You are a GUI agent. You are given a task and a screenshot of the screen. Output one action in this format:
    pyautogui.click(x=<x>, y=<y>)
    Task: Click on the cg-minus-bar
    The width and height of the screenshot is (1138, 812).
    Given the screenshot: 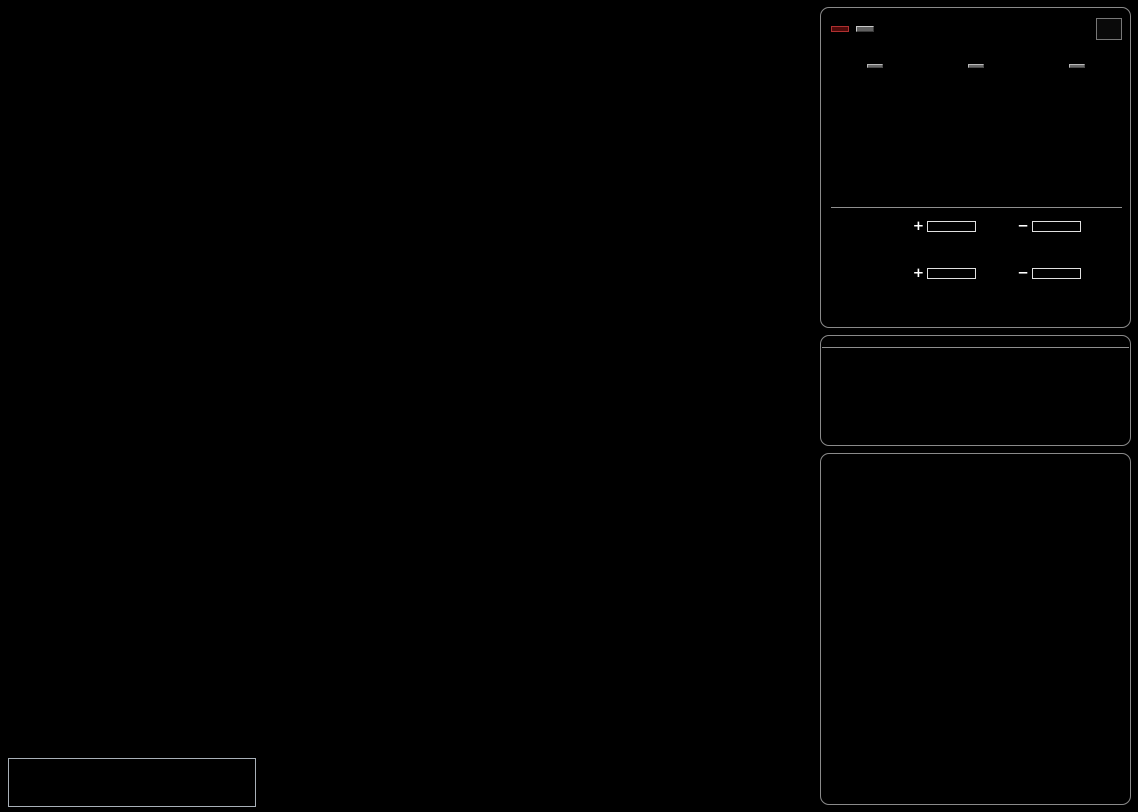 What is the action you would take?
    pyautogui.click(x=1056, y=226)
    